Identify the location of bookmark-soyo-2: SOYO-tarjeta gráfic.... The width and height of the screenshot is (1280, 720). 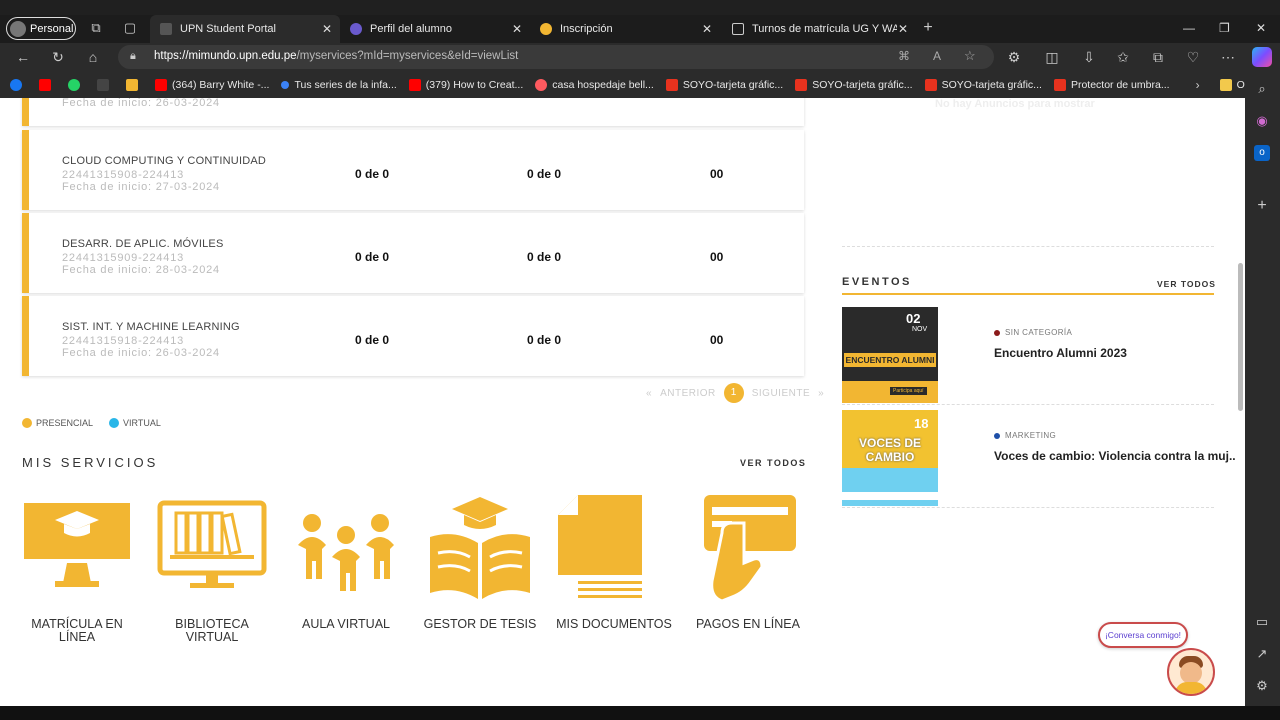
(854, 84).